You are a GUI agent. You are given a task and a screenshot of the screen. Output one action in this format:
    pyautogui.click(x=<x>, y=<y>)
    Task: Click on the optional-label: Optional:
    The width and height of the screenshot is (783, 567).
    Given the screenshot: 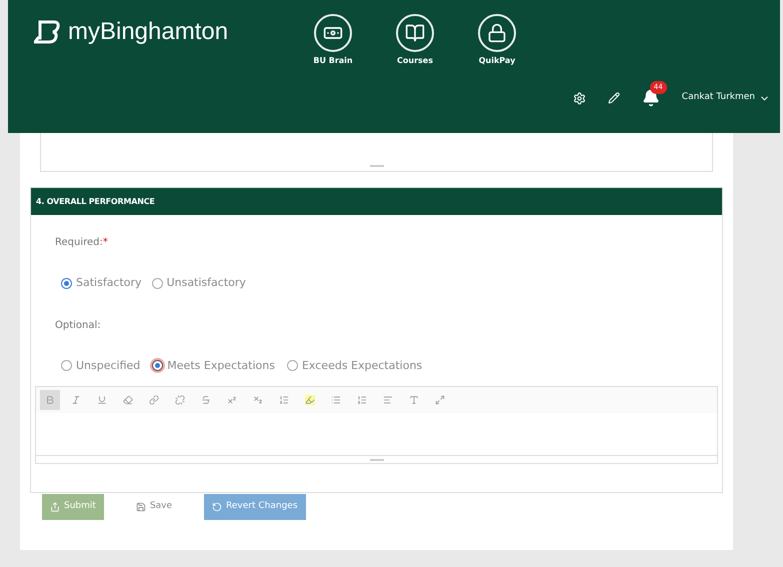 What is the action you would take?
    pyautogui.click(x=78, y=325)
    